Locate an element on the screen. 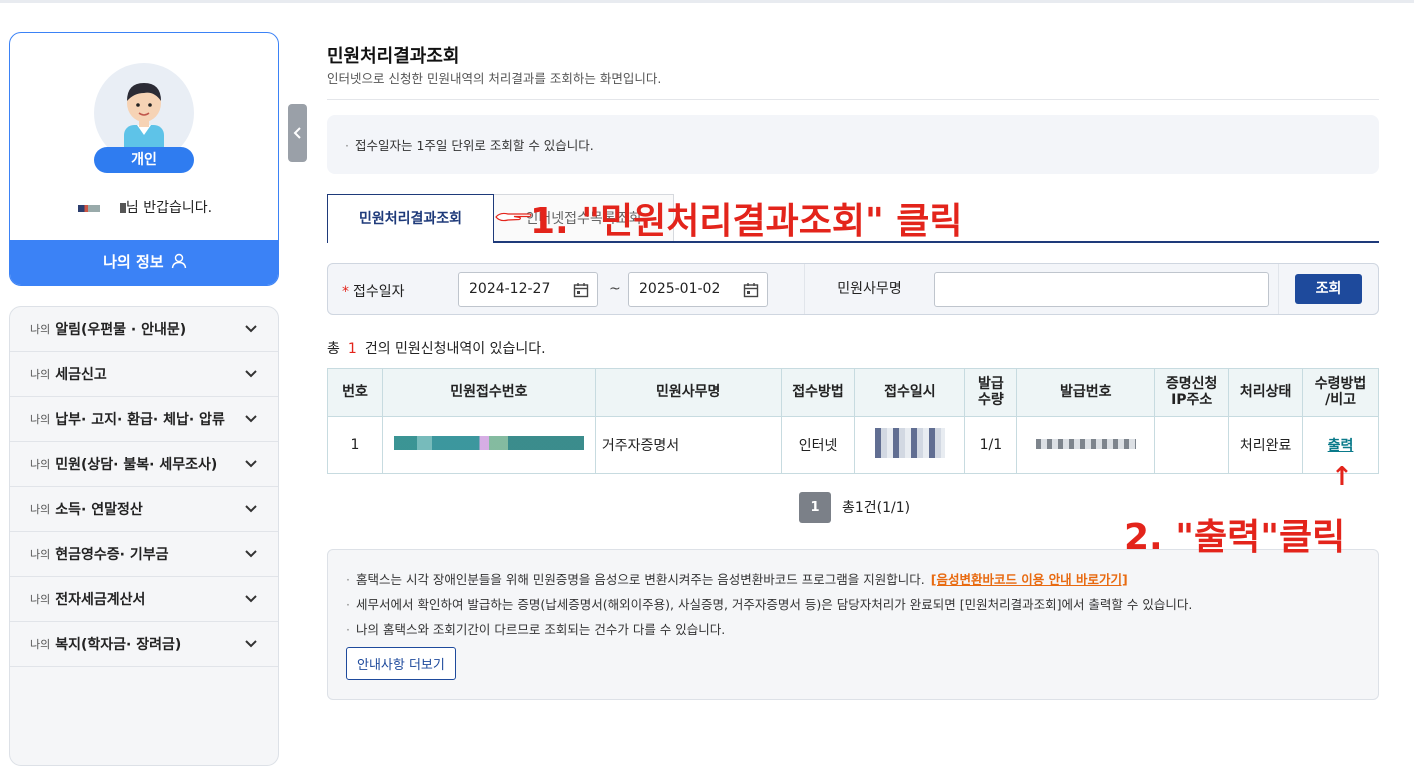 The height and width of the screenshot is (778, 1414). sidebar-item-label: 복지(학자금· 장려금) is located at coordinates (118, 645).